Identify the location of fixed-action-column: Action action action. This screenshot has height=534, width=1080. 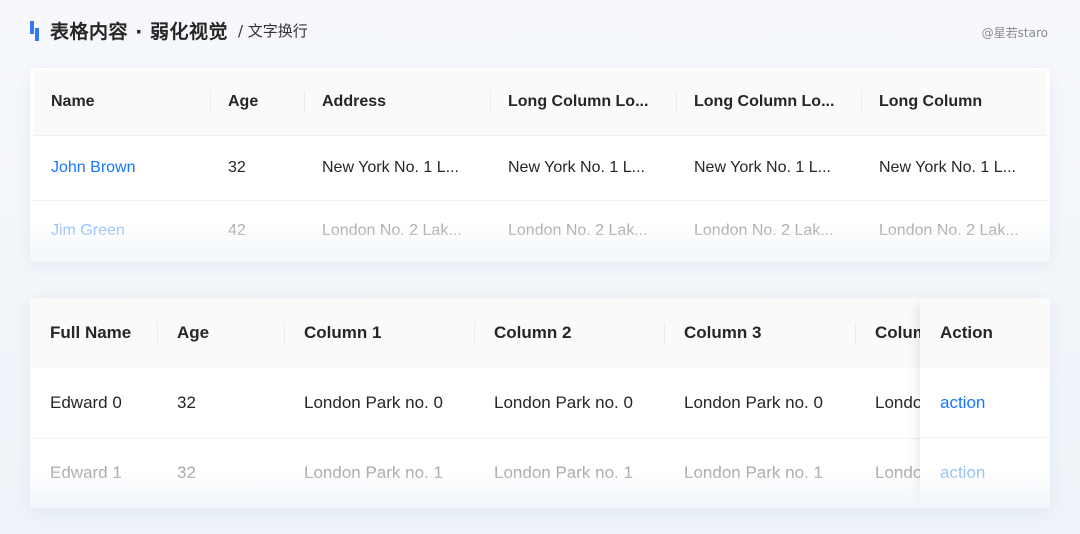
(985, 403).